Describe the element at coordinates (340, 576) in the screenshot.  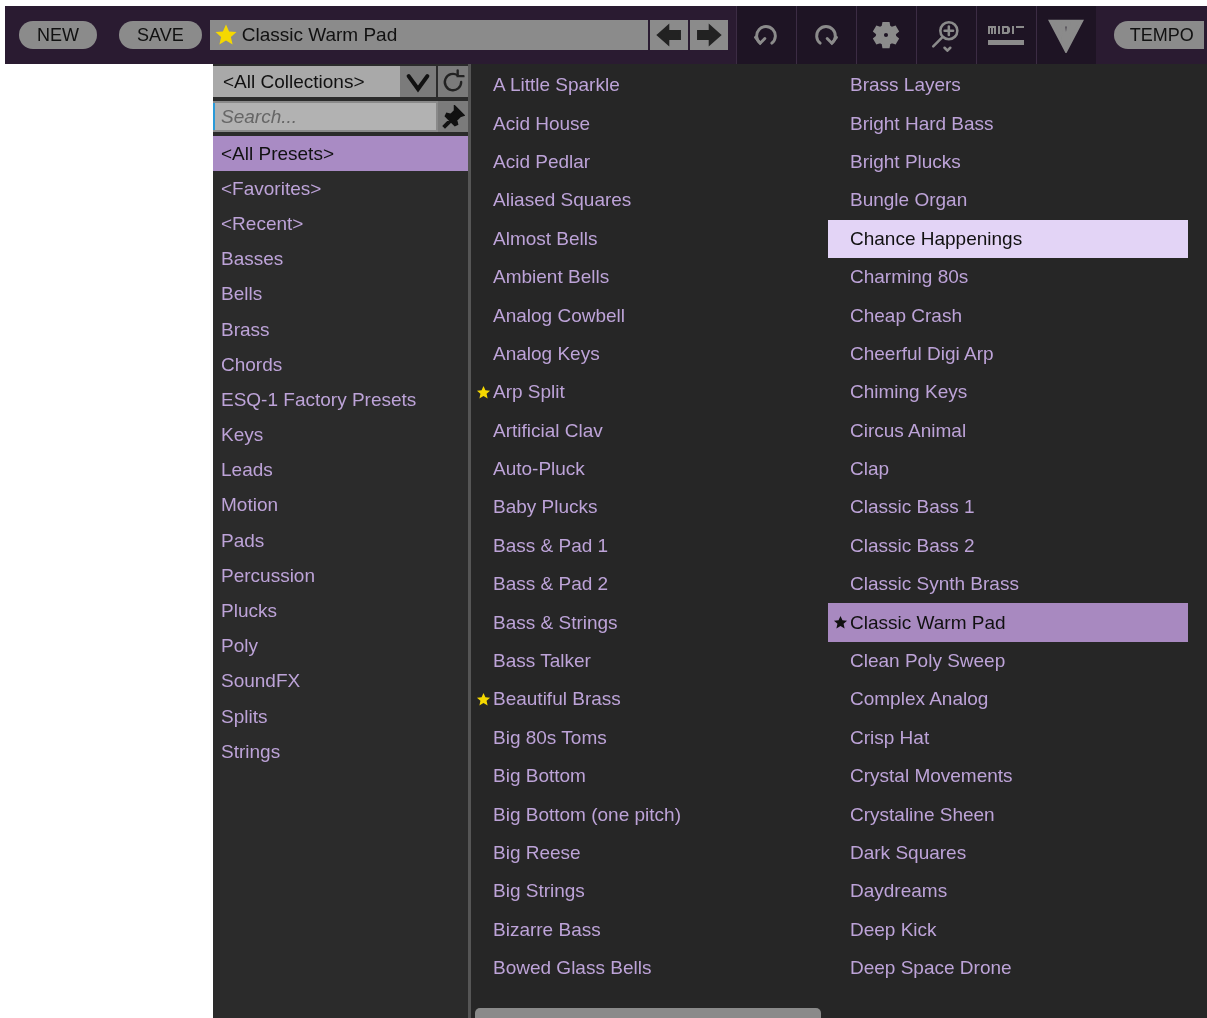
I see `category-item: Percussion` at that location.